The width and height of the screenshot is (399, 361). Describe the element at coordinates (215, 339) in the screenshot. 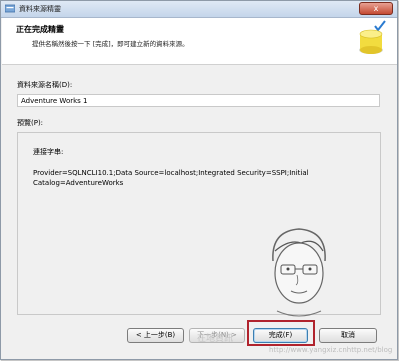

I see `watermark-text: 在地資訊` at that location.